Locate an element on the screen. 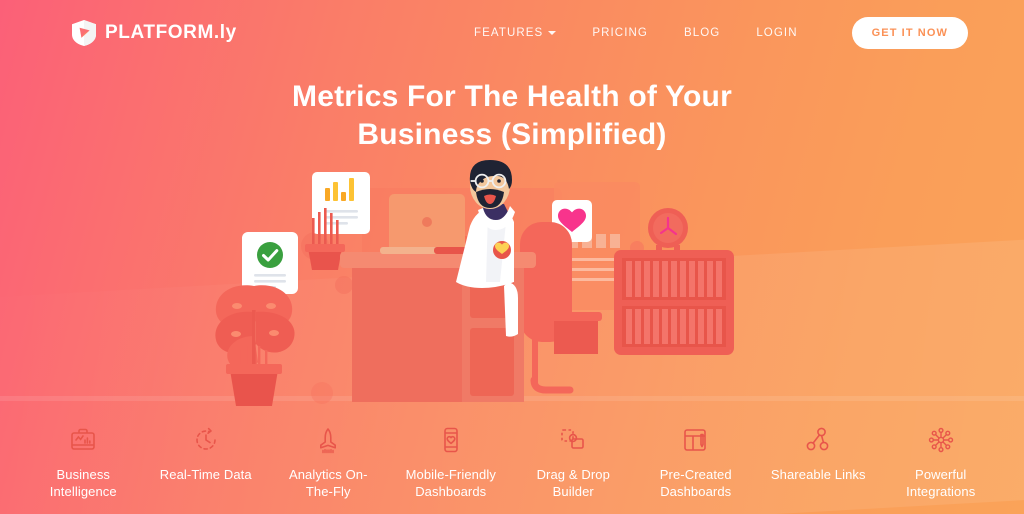  stopwatch-icon is located at coordinates (206, 440).